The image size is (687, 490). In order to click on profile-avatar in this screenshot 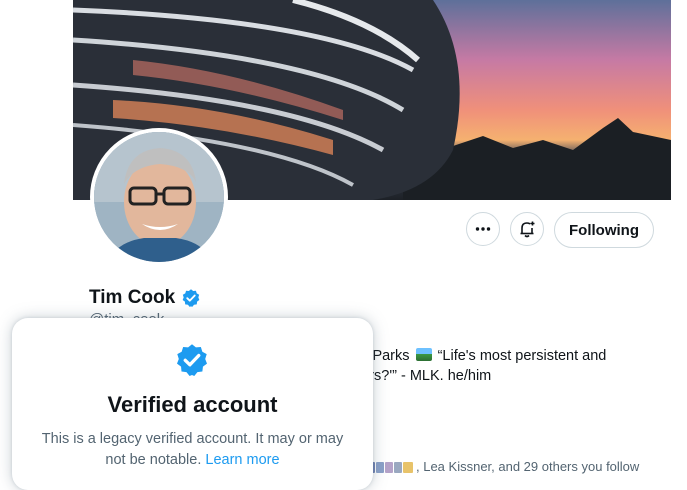, I will do `click(159, 197)`.